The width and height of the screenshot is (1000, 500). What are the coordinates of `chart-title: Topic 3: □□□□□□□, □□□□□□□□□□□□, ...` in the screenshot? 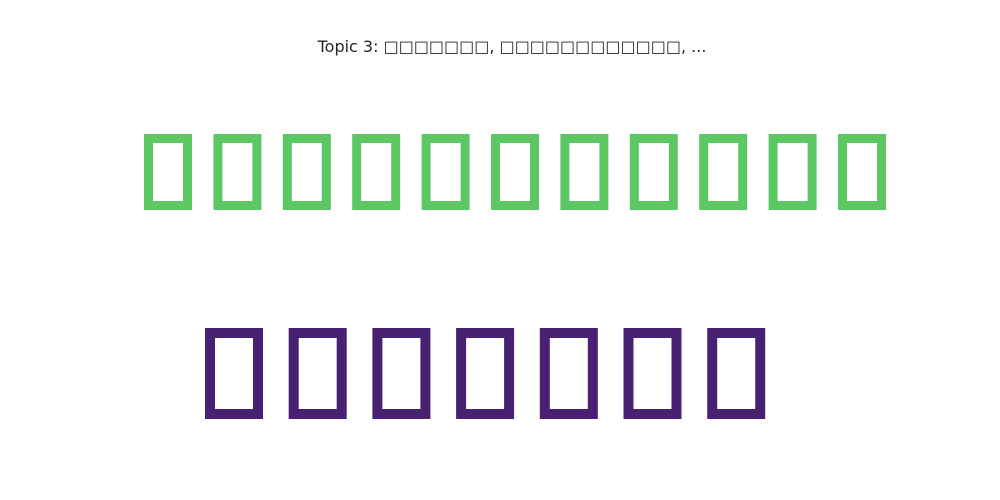 It's located at (512, 46).